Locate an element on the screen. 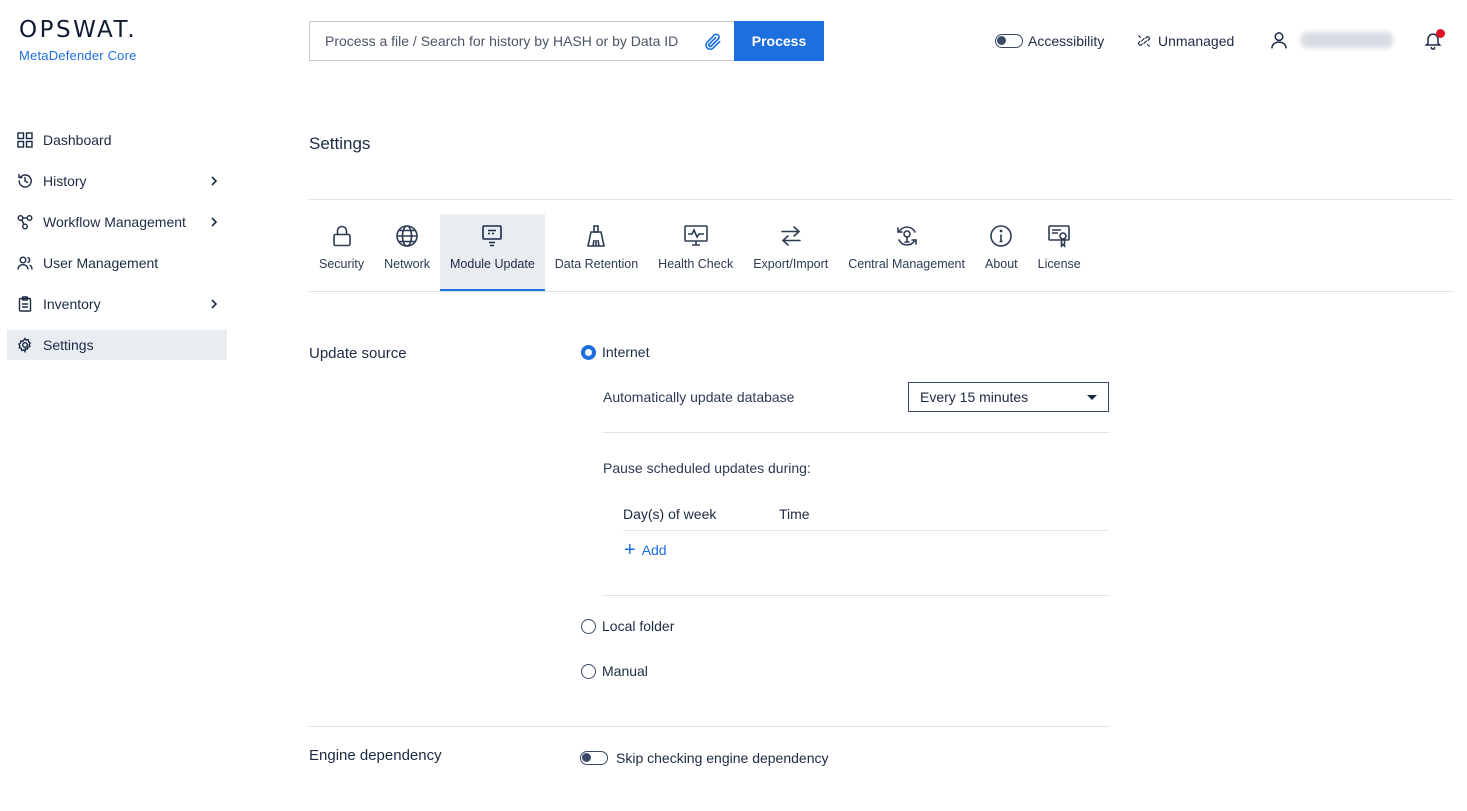  skip-engine-dependency-toggle: Skip checking engine dependency is located at coordinates (704, 758).